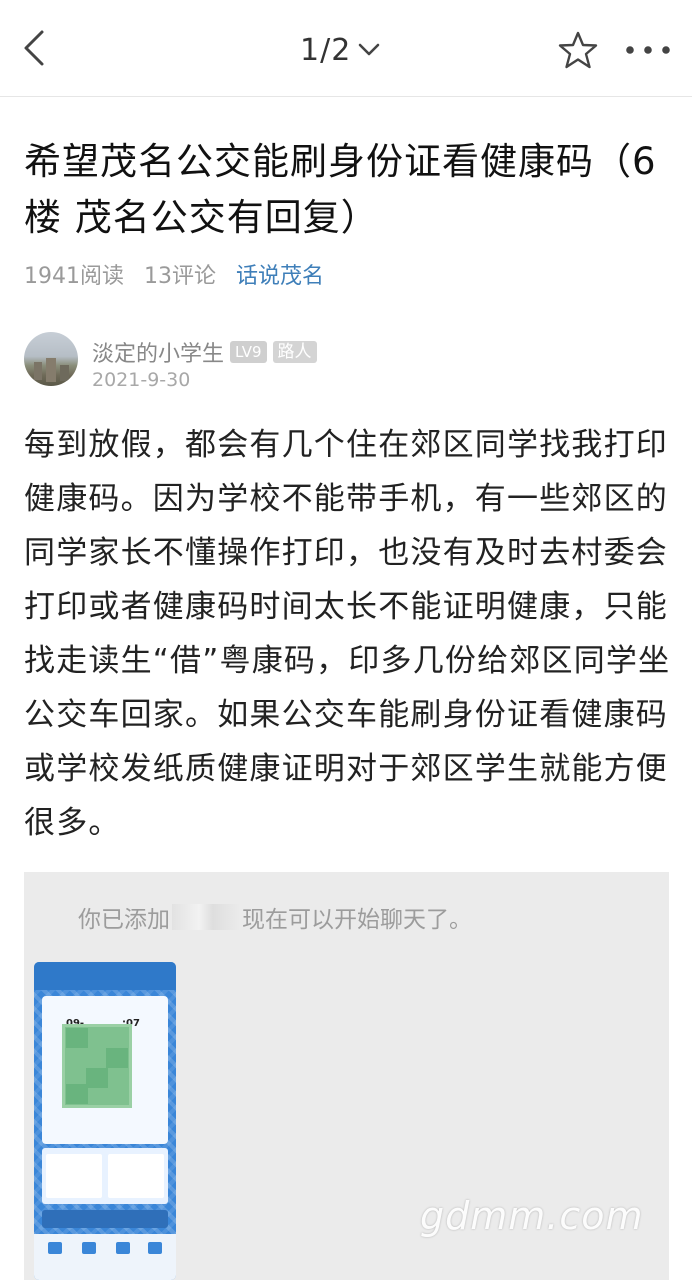 Image resolution: width=692 pixels, height=1280 pixels. I want to click on chevron-down-icon, so click(369, 49).